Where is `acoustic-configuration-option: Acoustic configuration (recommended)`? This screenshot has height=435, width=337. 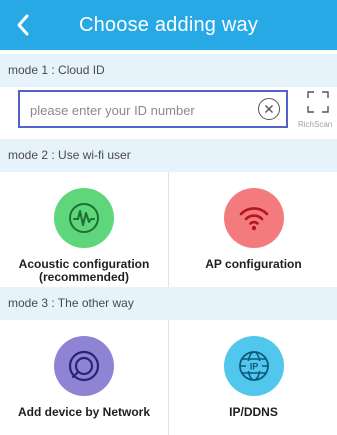 acoustic-configuration-option: Acoustic configuration (recommended) is located at coordinates (84, 229).